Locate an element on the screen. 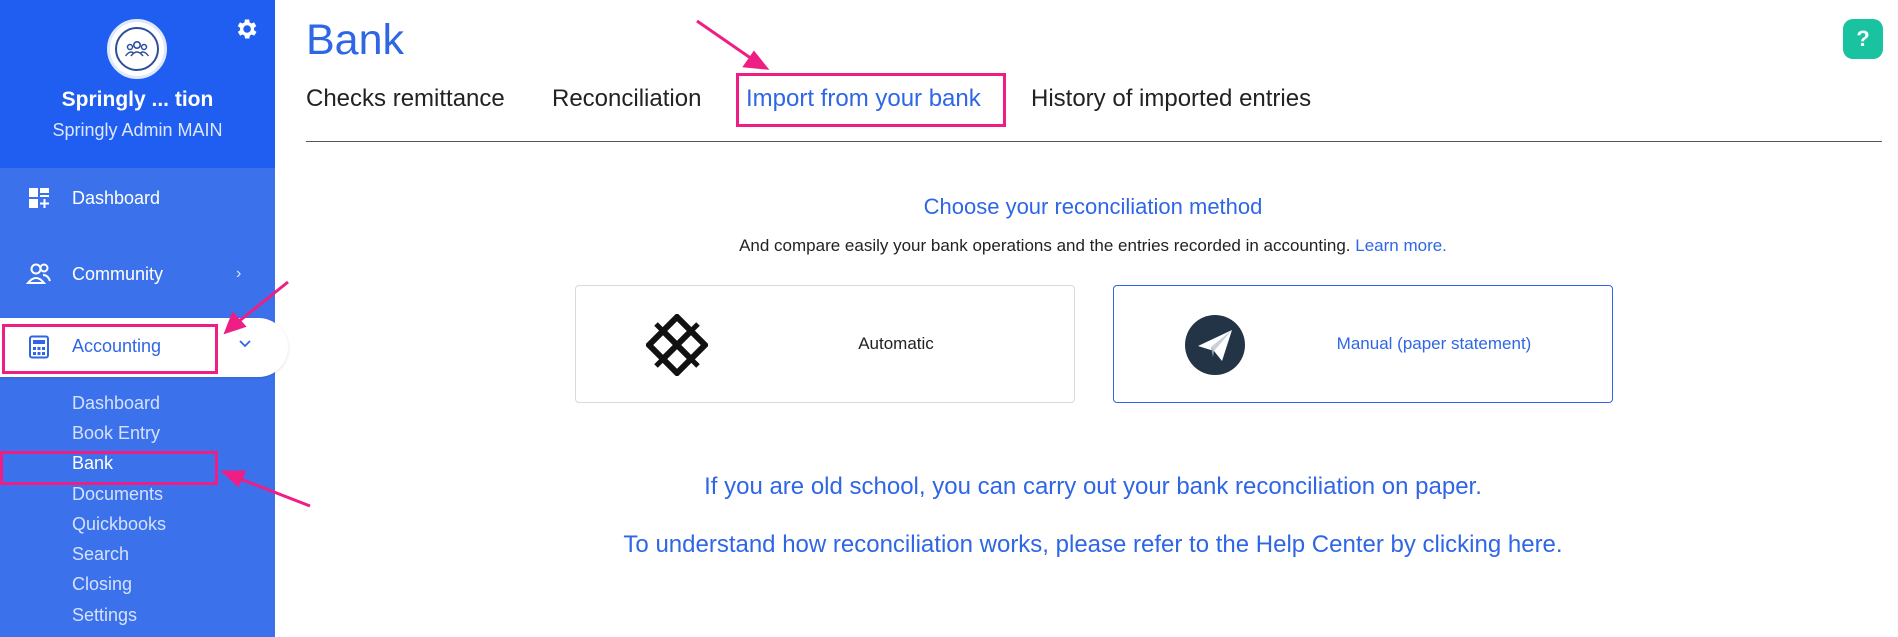 The width and height of the screenshot is (1898, 637). dashboard-icon is located at coordinates (39, 198).